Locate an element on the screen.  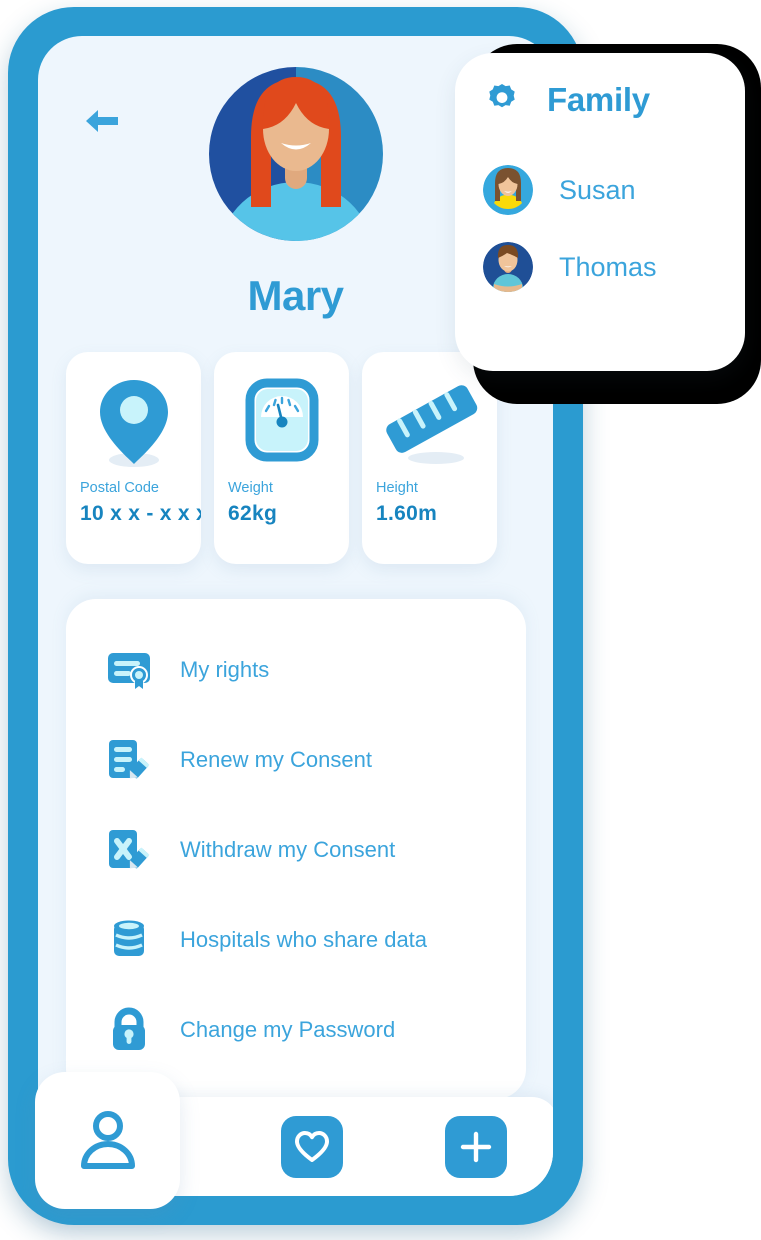
family-member-row: Susan is located at coordinates (559, 190).